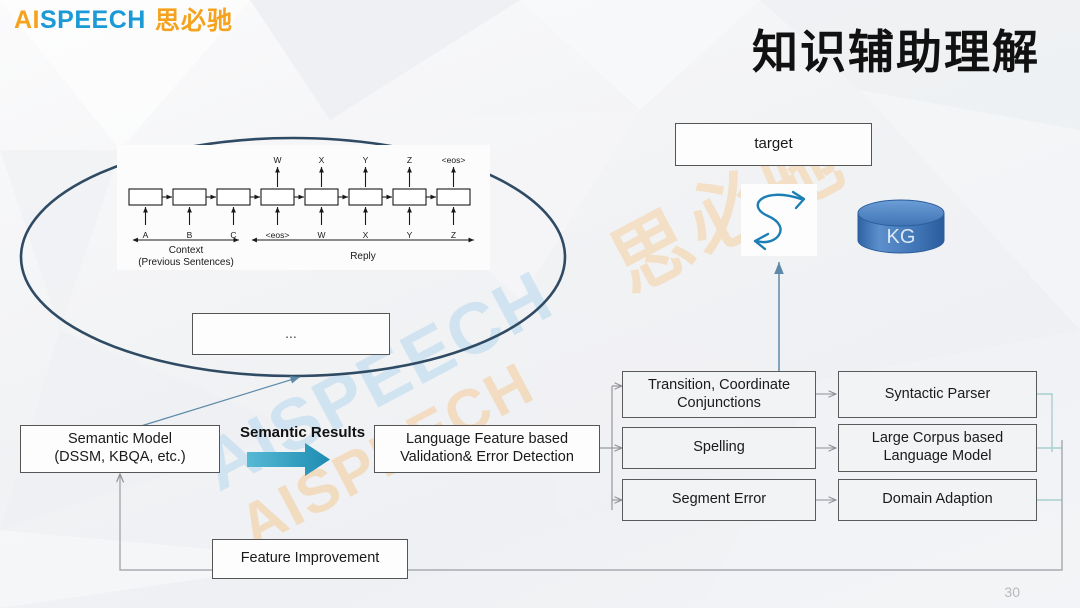  I want to click on target-box: target, so click(773, 144).